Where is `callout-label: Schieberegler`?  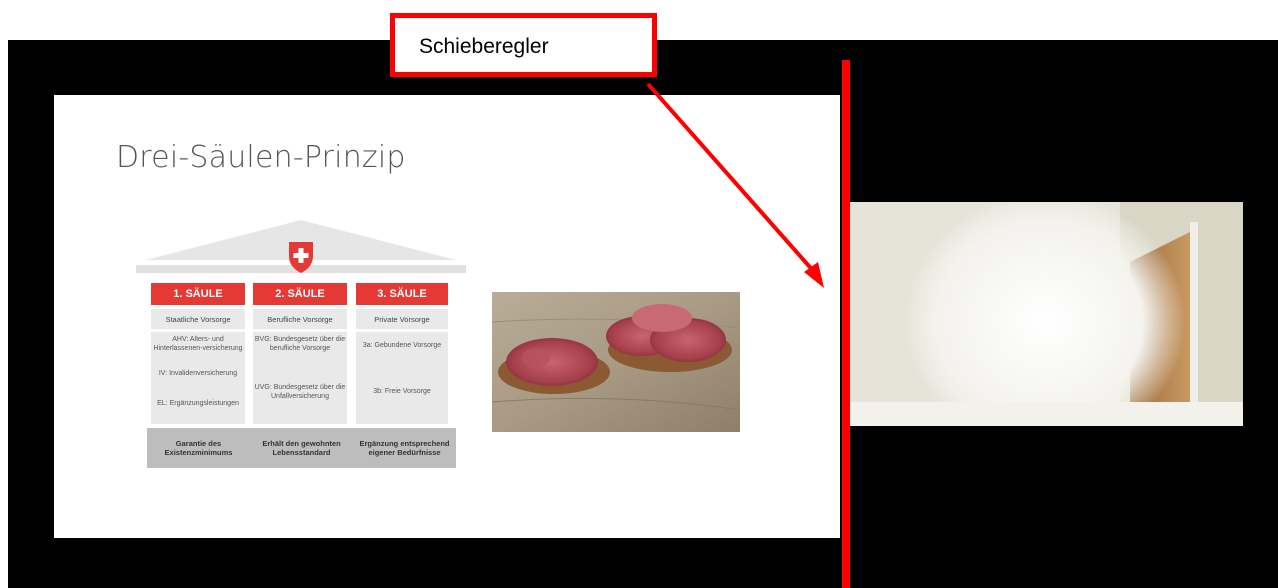
callout-label: Schieberegler is located at coordinates (484, 46).